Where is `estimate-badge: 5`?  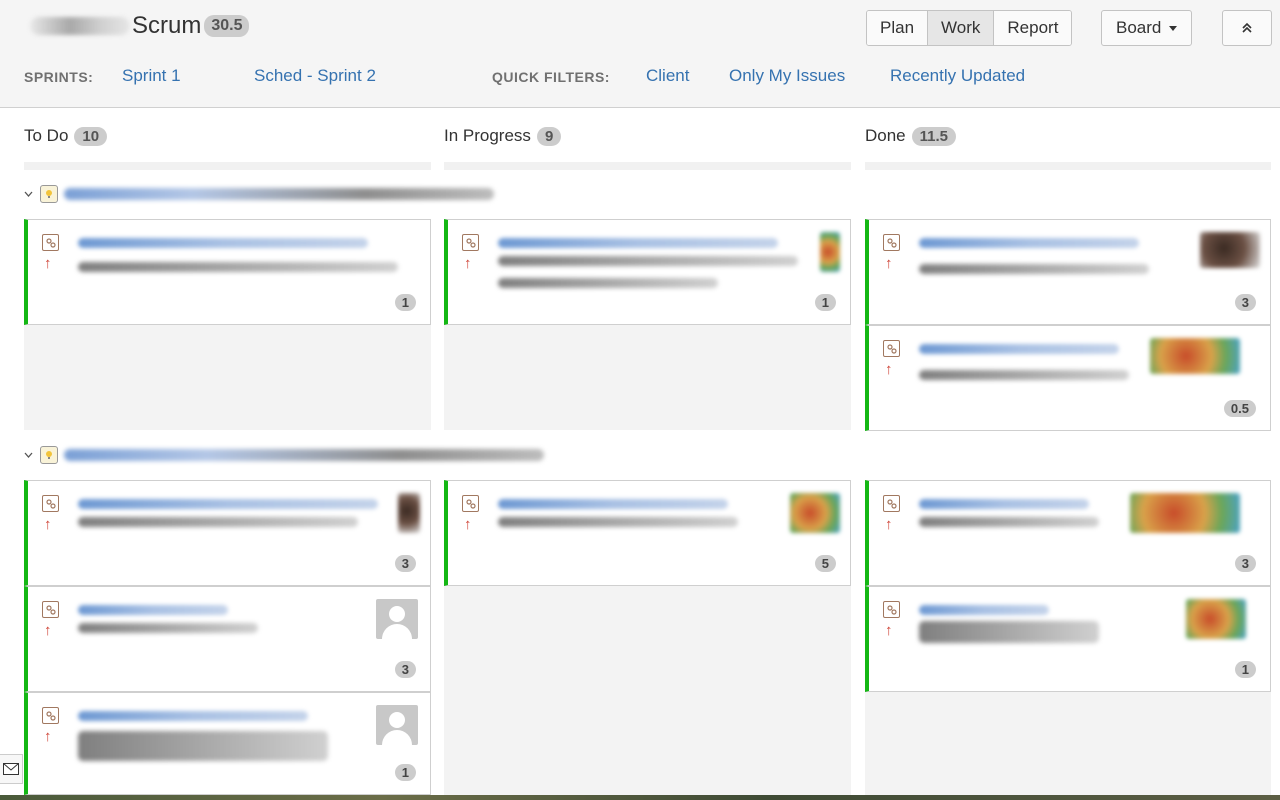 estimate-badge: 5 is located at coordinates (825, 563).